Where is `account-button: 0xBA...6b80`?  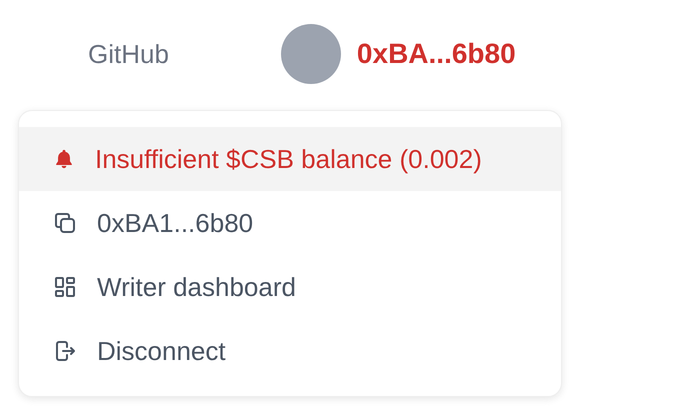
account-button: 0xBA...6b80 is located at coordinates (436, 54).